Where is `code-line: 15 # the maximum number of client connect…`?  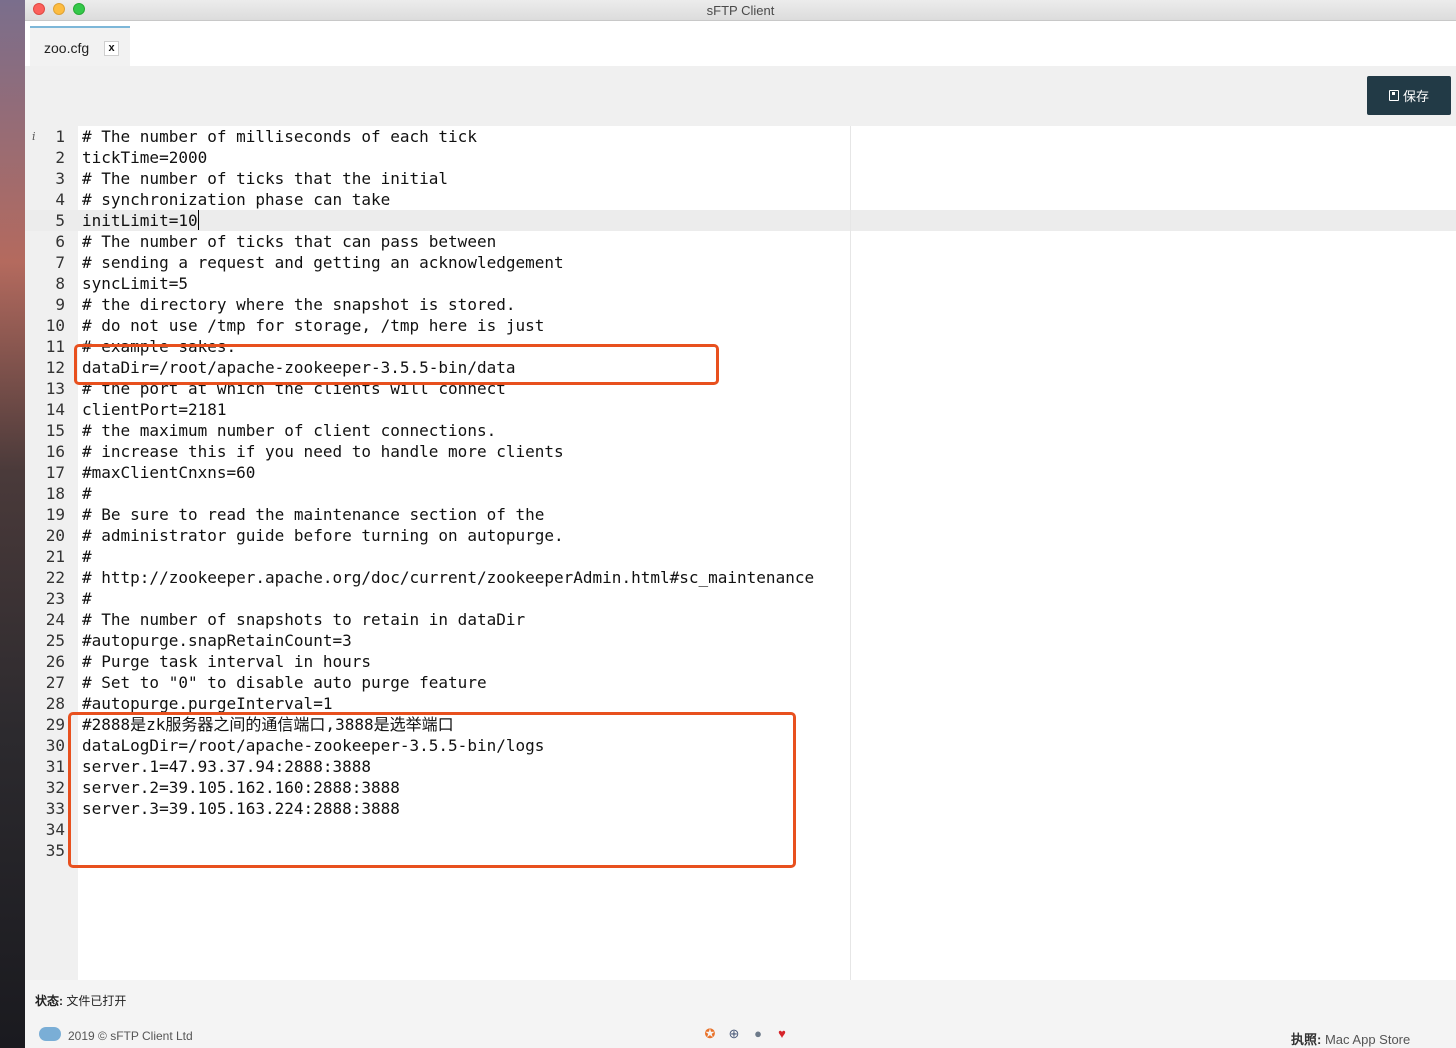 code-line: 15 # the maximum number of client connect… is located at coordinates (740, 430).